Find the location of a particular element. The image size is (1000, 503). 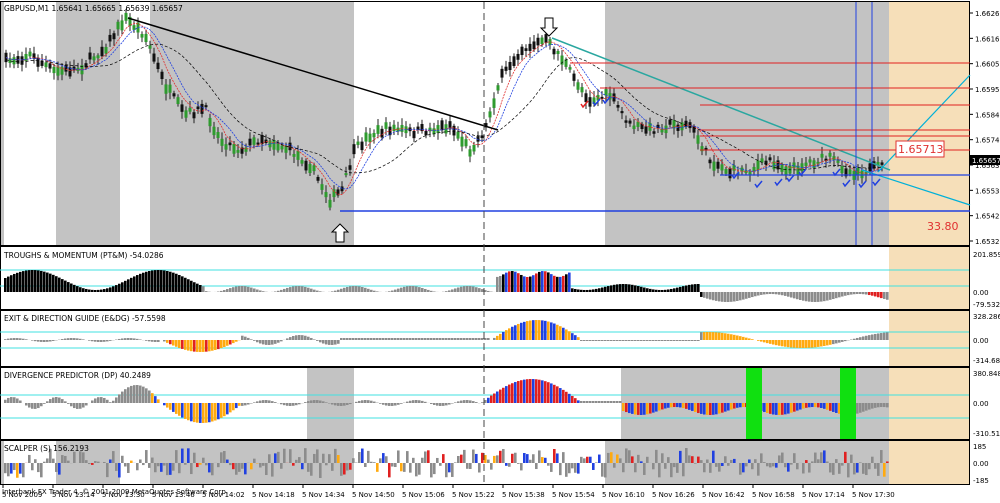

time-tick-label: 5 Nov 14:50 is located at coordinates (373, 495).